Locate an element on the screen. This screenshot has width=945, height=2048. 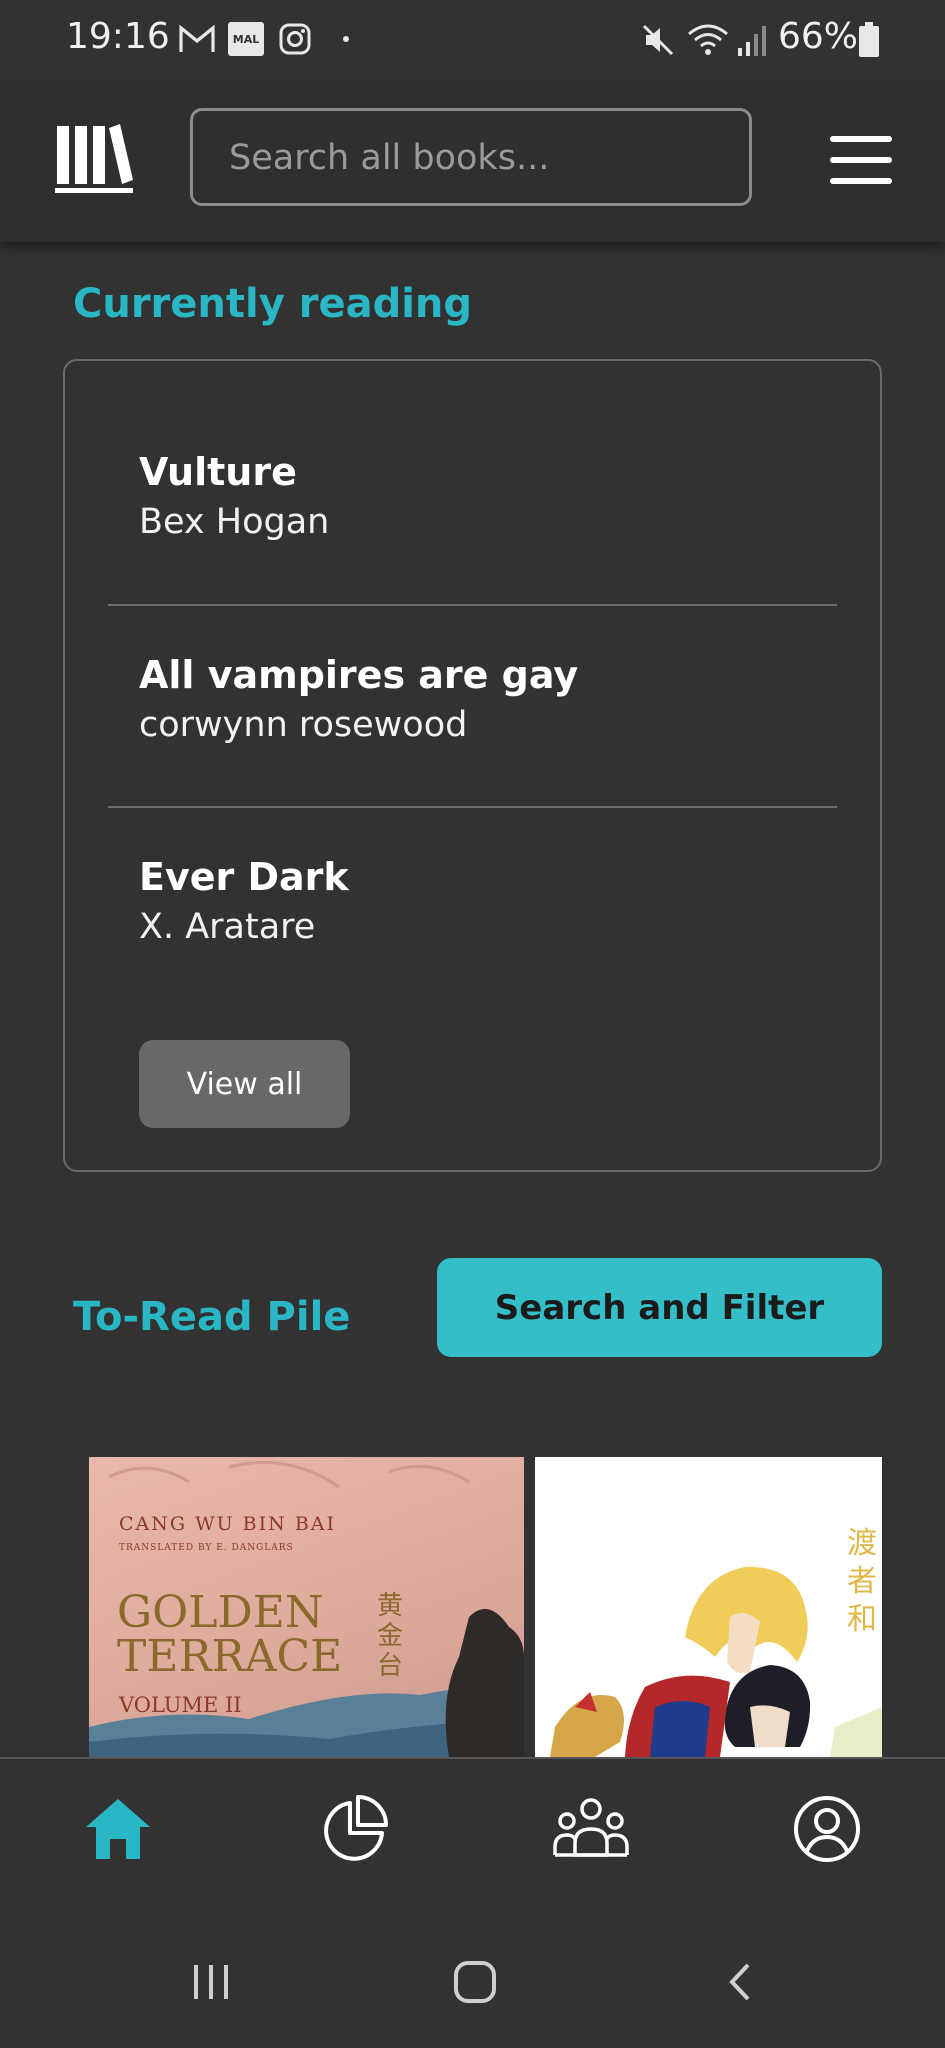
cover-translator: TRANSLATED BY E. DANGLARS is located at coordinates (206, 1548).